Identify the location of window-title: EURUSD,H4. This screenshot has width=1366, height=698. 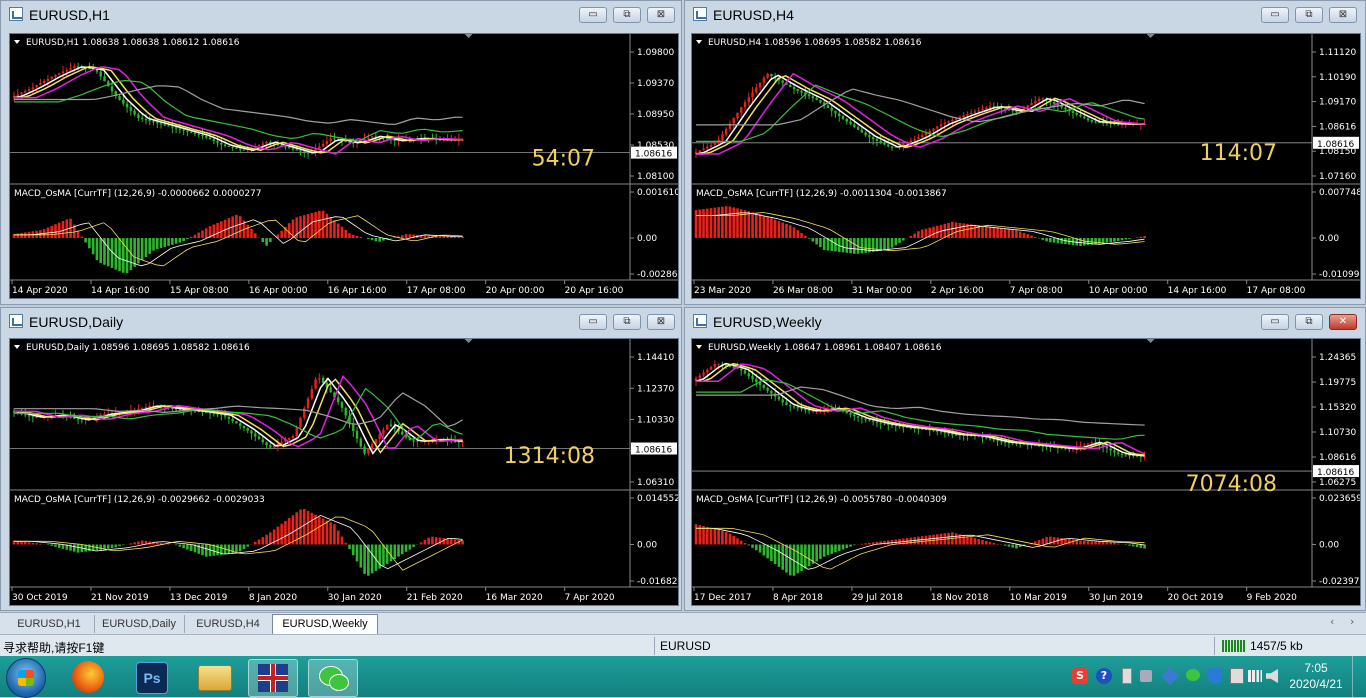
(753, 15).